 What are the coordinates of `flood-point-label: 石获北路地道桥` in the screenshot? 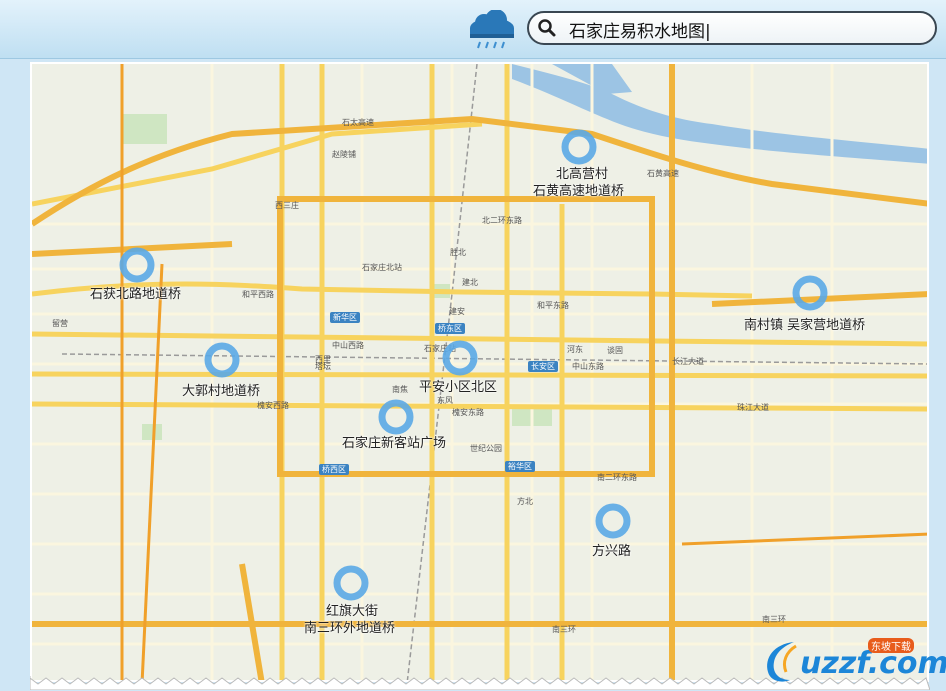 It's located at (135, 294).